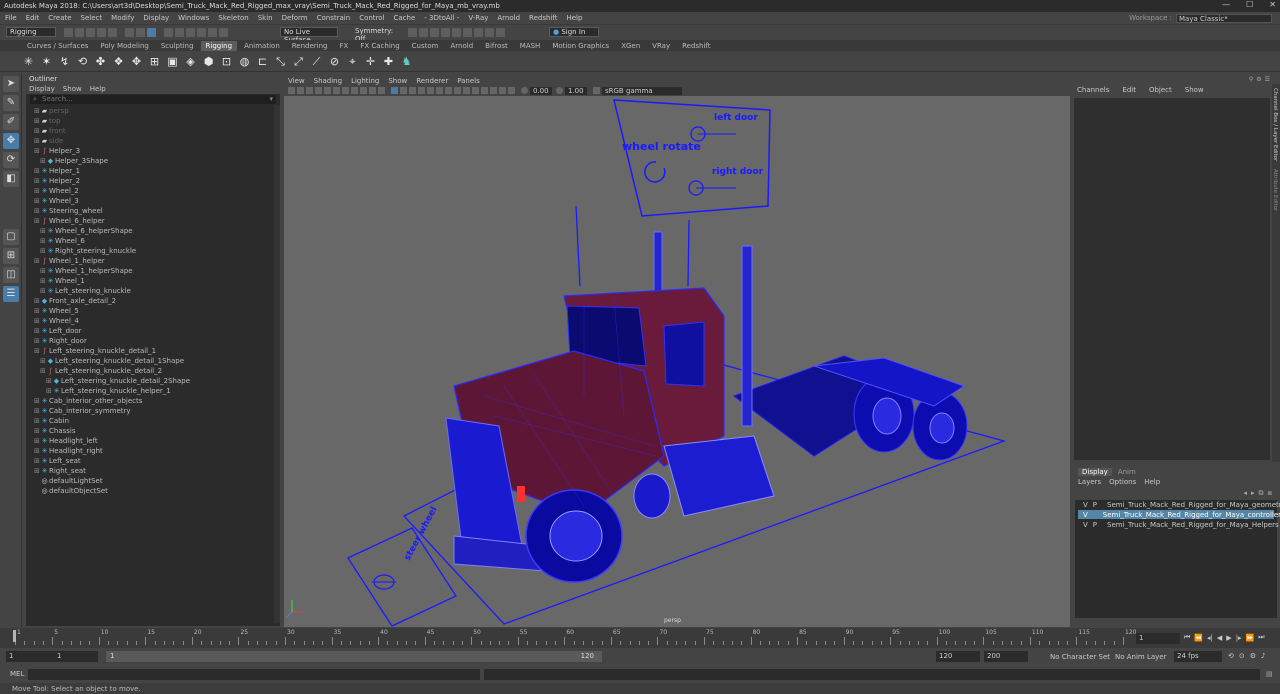  Describe the element at coordinates (300, 90) in the screenshot. I see `camera-attributes-icon` at that location.